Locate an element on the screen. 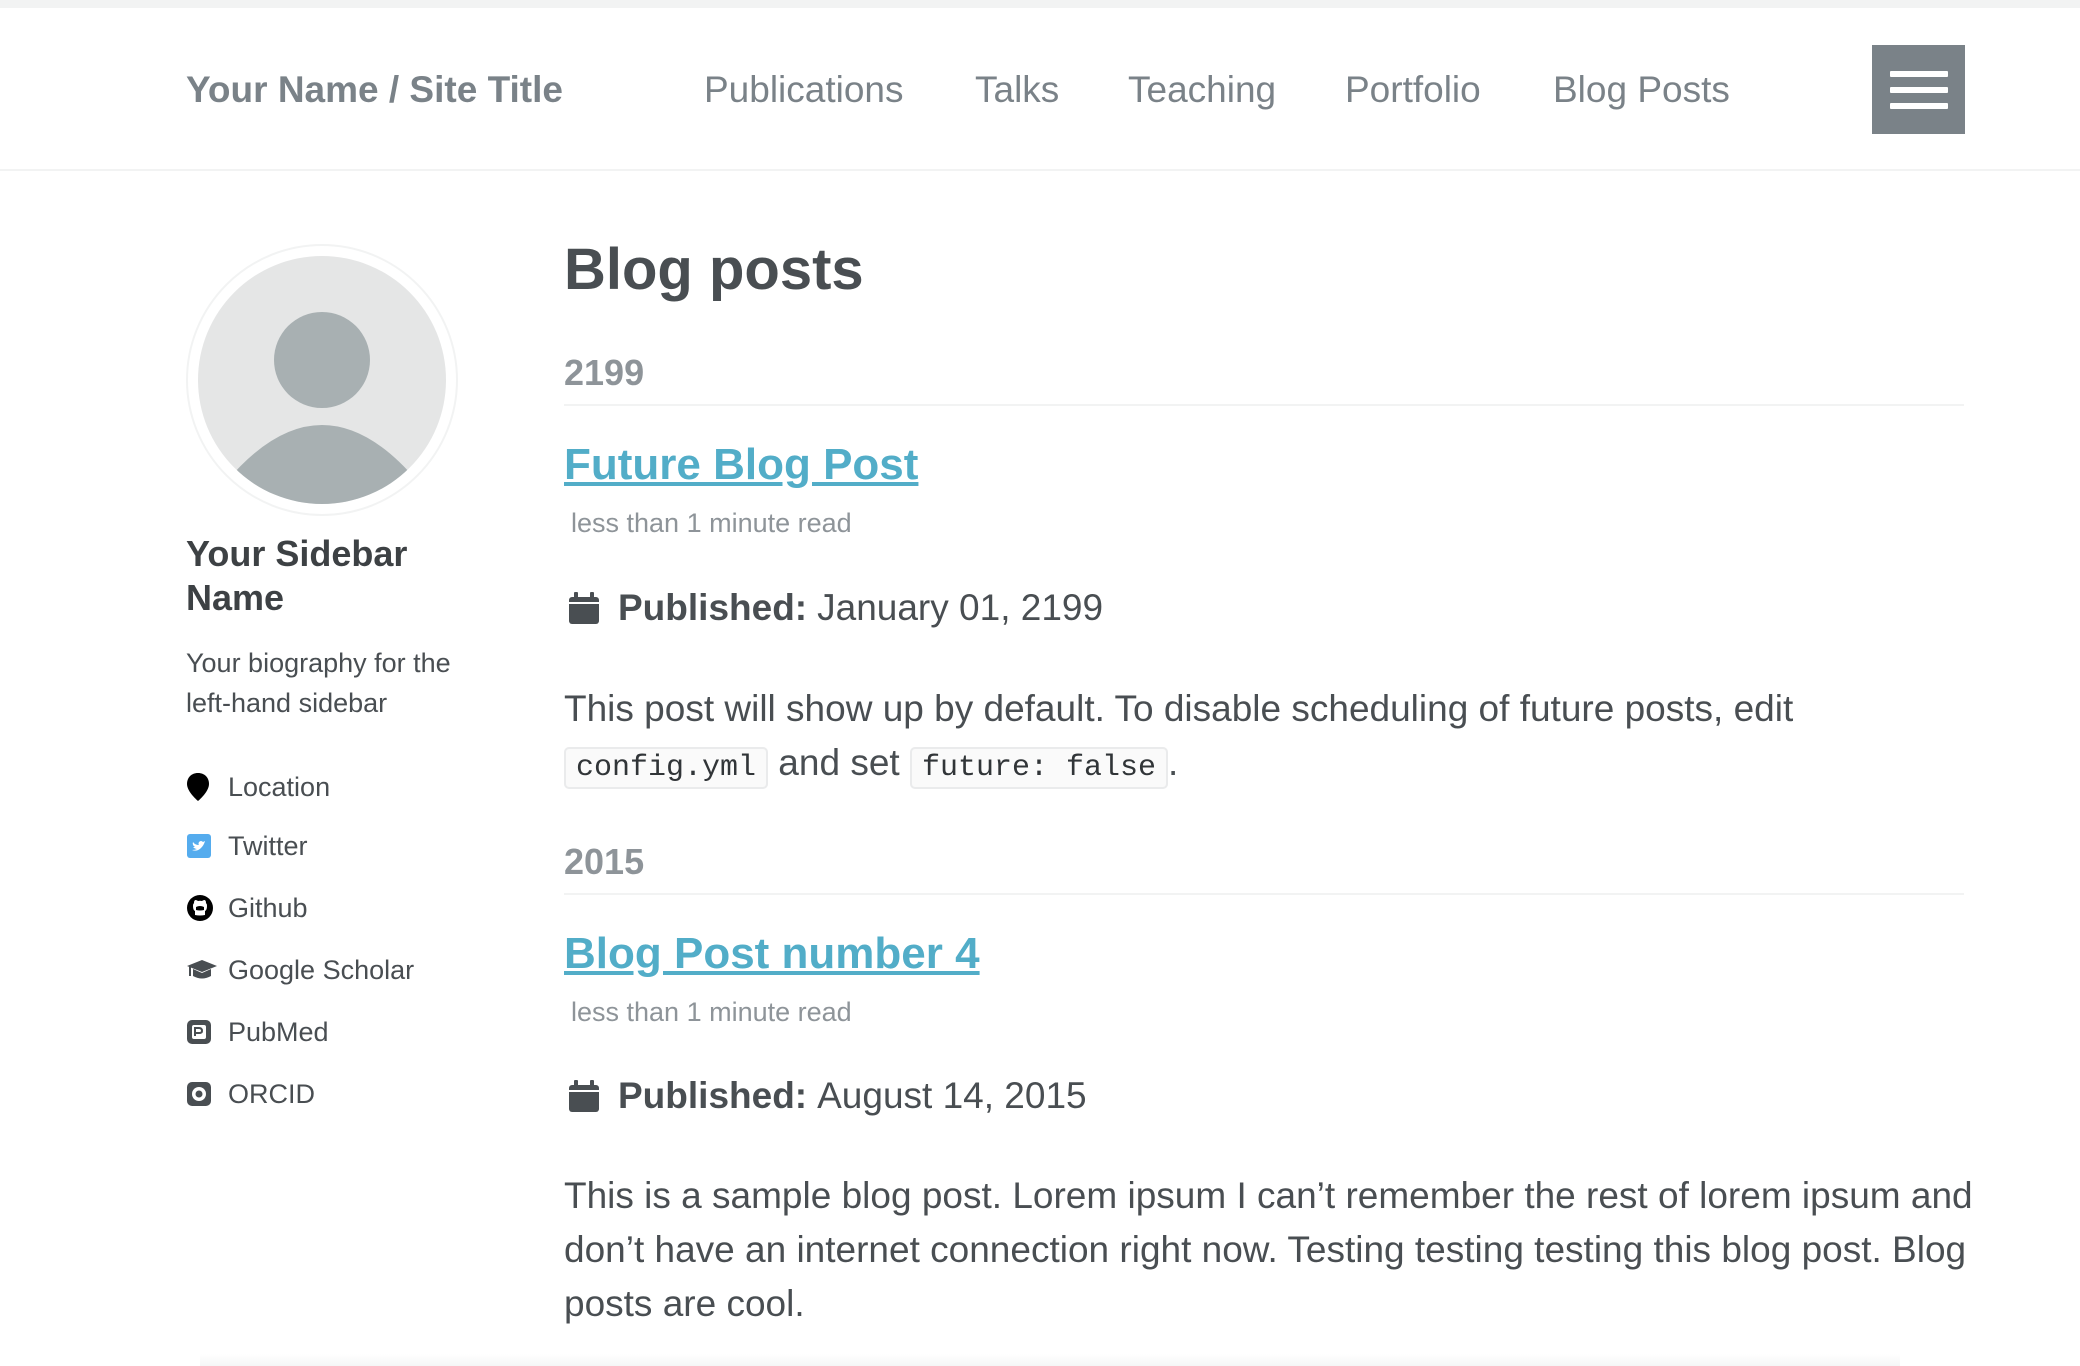 The image size is (2080, 1366). published-date: Published: August 14, 2015 is located at coordinates (827, 1096).